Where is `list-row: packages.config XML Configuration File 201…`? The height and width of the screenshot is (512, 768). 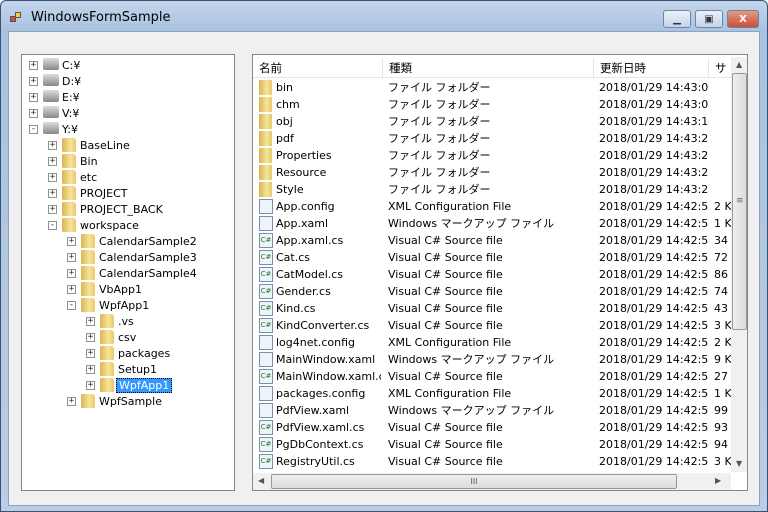 list-row: packages.config XML Configuration File 201… is located at coordinates (492, 393).